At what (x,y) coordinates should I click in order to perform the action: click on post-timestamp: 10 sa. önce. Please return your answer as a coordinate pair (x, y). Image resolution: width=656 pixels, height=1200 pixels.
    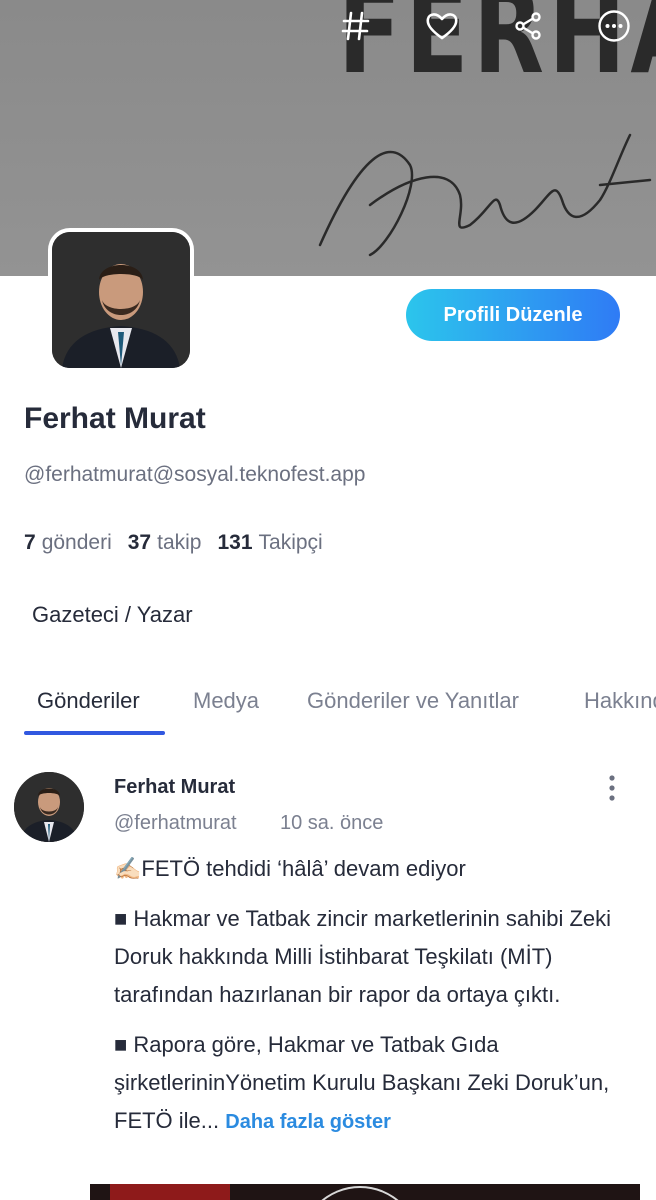
    Looking at the image, I should click on (332, 823).